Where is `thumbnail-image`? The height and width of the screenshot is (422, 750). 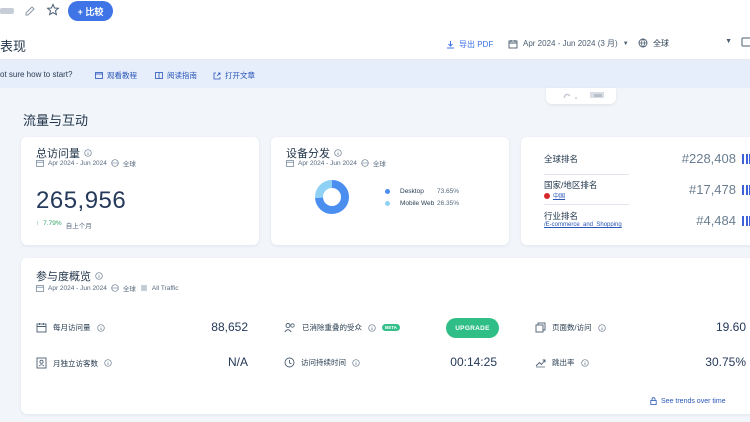 thumbnail-image is located at coordinates (583, 95).